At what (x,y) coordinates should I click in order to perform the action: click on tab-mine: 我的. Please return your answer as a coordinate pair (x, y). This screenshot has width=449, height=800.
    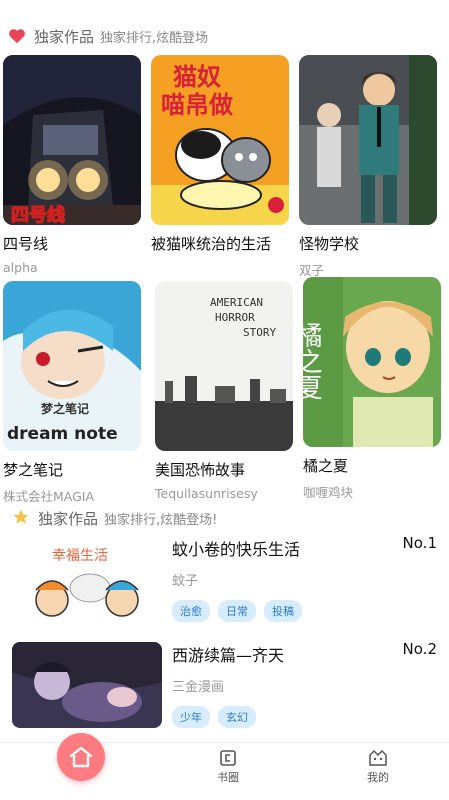
    Looking at the image, I should click on (378, 767).